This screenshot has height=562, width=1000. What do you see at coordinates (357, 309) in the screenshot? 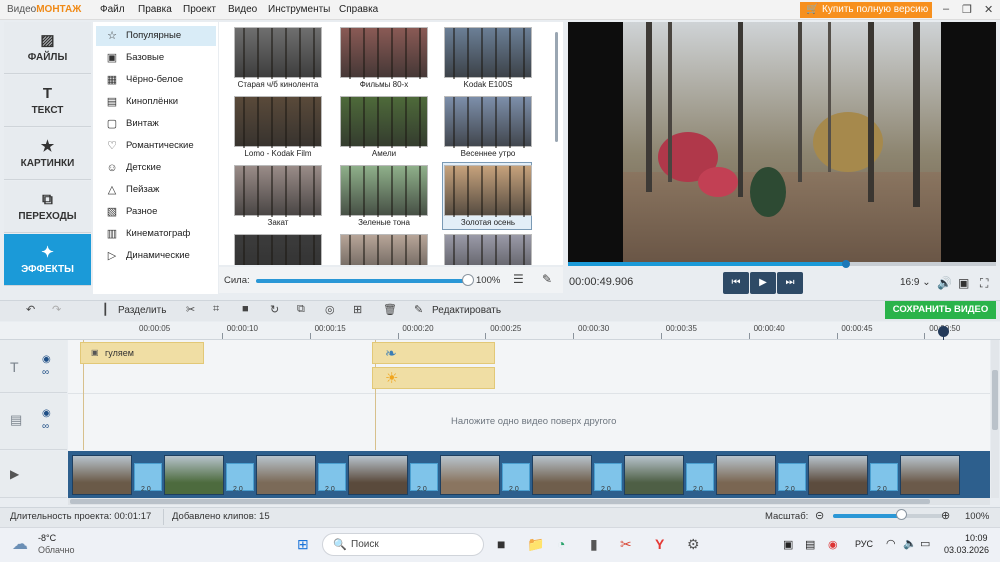
I see `add-clip-icon: ⊞` at bounding box center [357, 309].